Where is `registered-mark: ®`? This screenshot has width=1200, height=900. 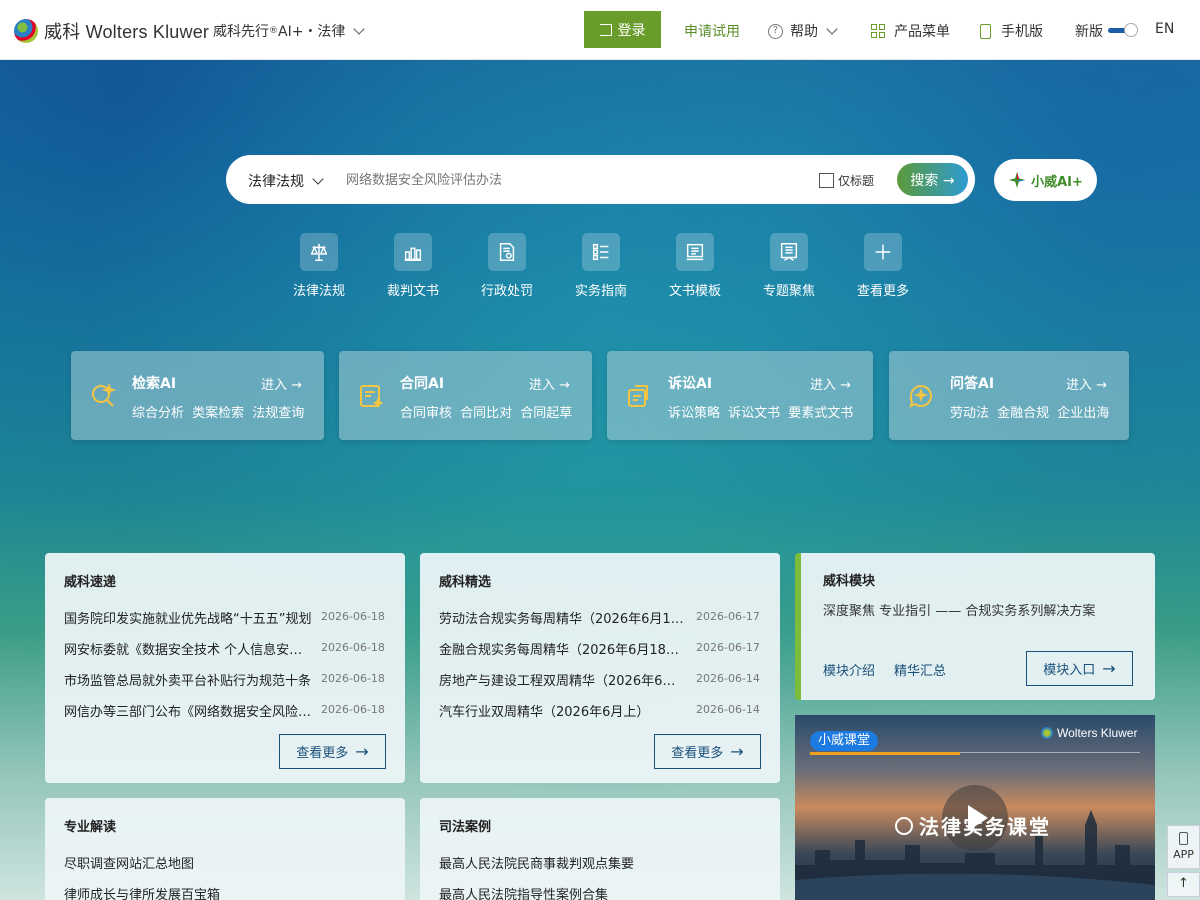 registered-mark: ® is located at coordinates (273, 31).